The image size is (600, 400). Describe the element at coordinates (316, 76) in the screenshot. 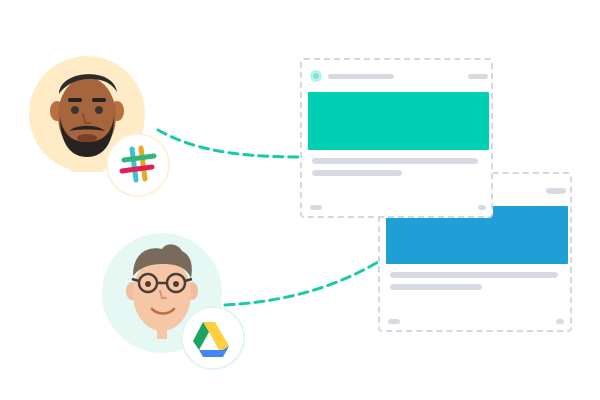

I see `status-dot` at that location.